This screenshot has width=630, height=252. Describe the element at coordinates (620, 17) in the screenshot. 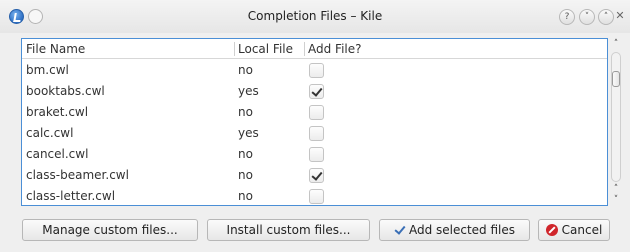

I see `close-button: ✕` at that location.